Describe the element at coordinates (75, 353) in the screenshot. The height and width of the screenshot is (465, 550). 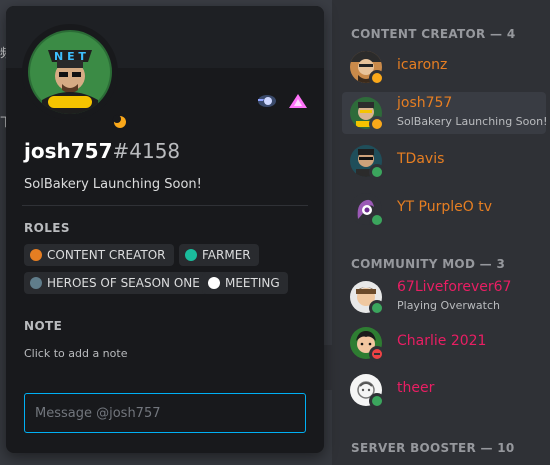
I see `note-input: Click to add a note` at that location.